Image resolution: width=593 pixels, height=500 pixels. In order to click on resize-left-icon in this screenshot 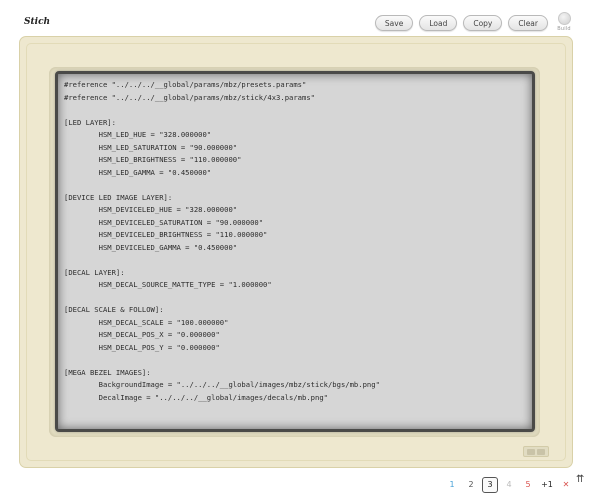, I will do `click(531, 451)`.